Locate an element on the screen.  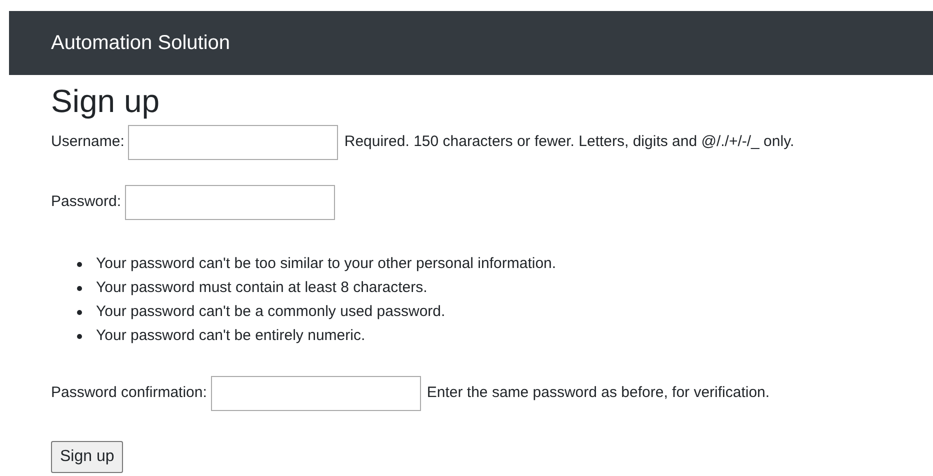
help-text: Your password can't be too similar to your other personal information. is located at coordinates (326, 264).